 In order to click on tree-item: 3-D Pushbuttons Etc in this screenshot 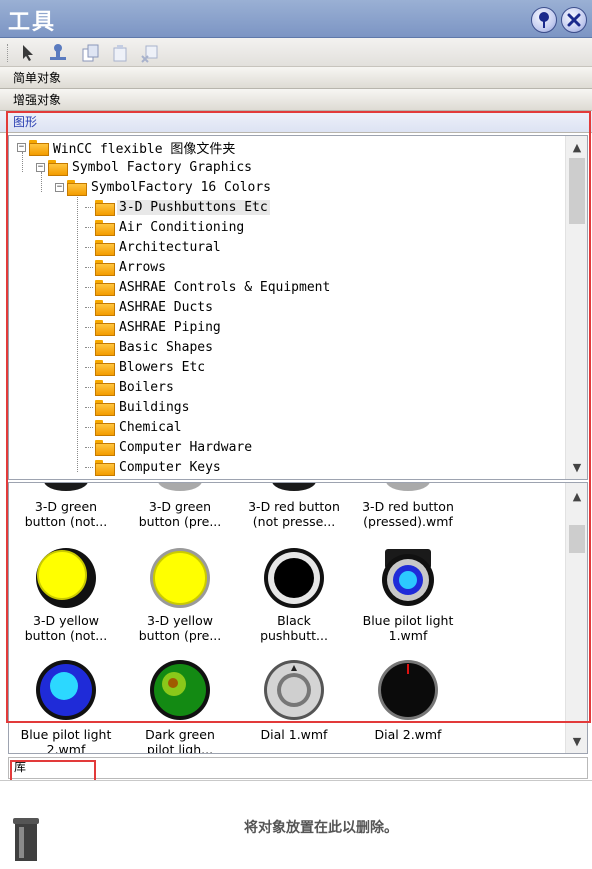, I will do `click(177, 207)`.